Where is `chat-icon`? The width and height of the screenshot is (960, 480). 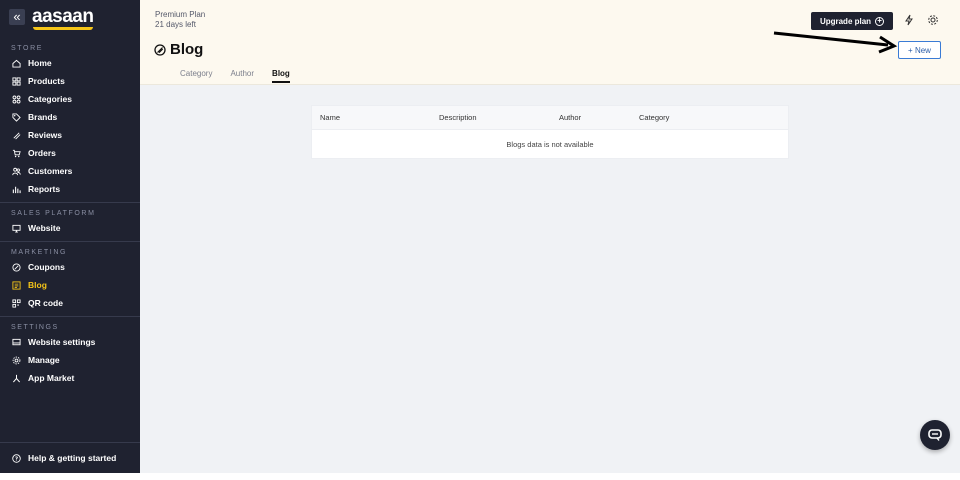
chat-icon is located at coordinates (935, 435).